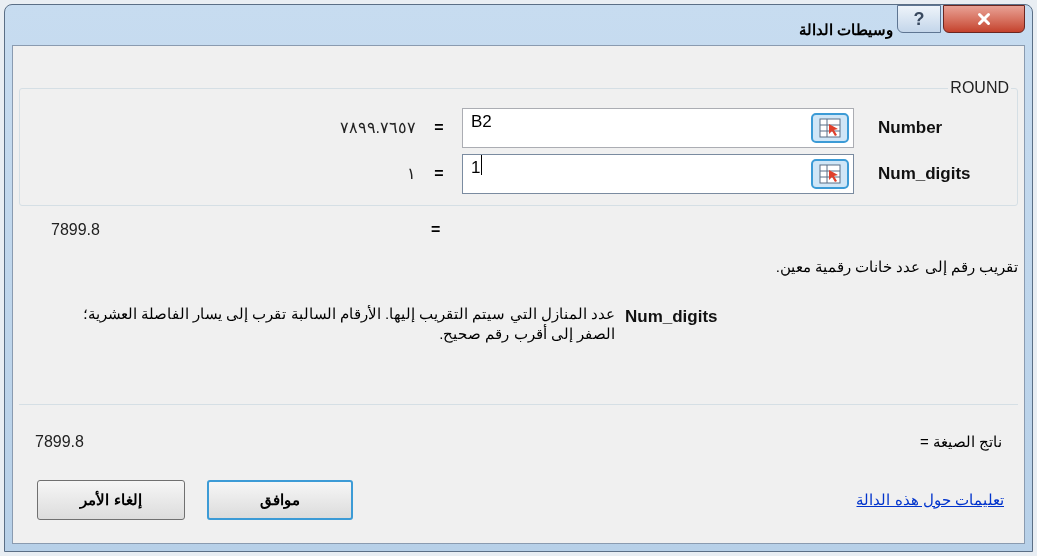  What do you see at coordinates (658, 174) in the screenshot?
I see `argument-input: 1` at bounding box center [658, 174].